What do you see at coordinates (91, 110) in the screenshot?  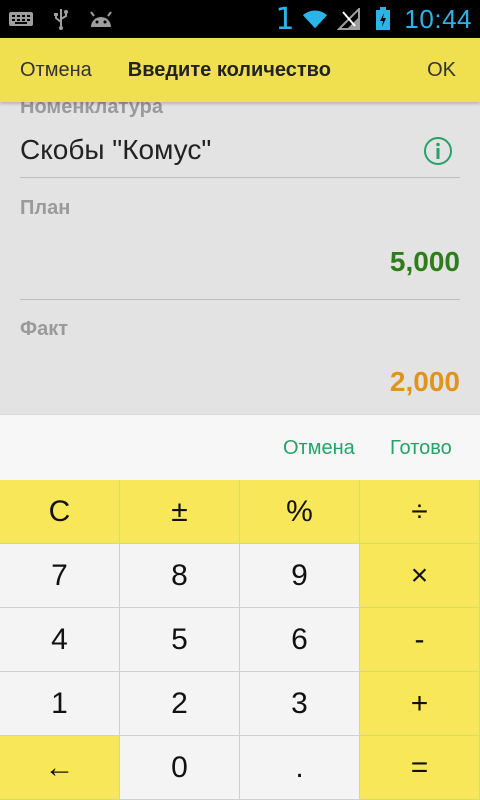 I see `nomenclature-label: Номенклатура` at bounding box center [91, 110].